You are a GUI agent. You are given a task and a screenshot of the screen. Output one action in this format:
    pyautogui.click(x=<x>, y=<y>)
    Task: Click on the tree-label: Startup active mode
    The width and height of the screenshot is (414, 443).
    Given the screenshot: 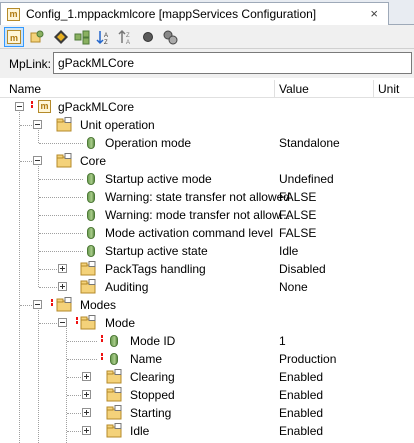 What is the action you would take?
    pyautogui.click(x=158, y=179)
    